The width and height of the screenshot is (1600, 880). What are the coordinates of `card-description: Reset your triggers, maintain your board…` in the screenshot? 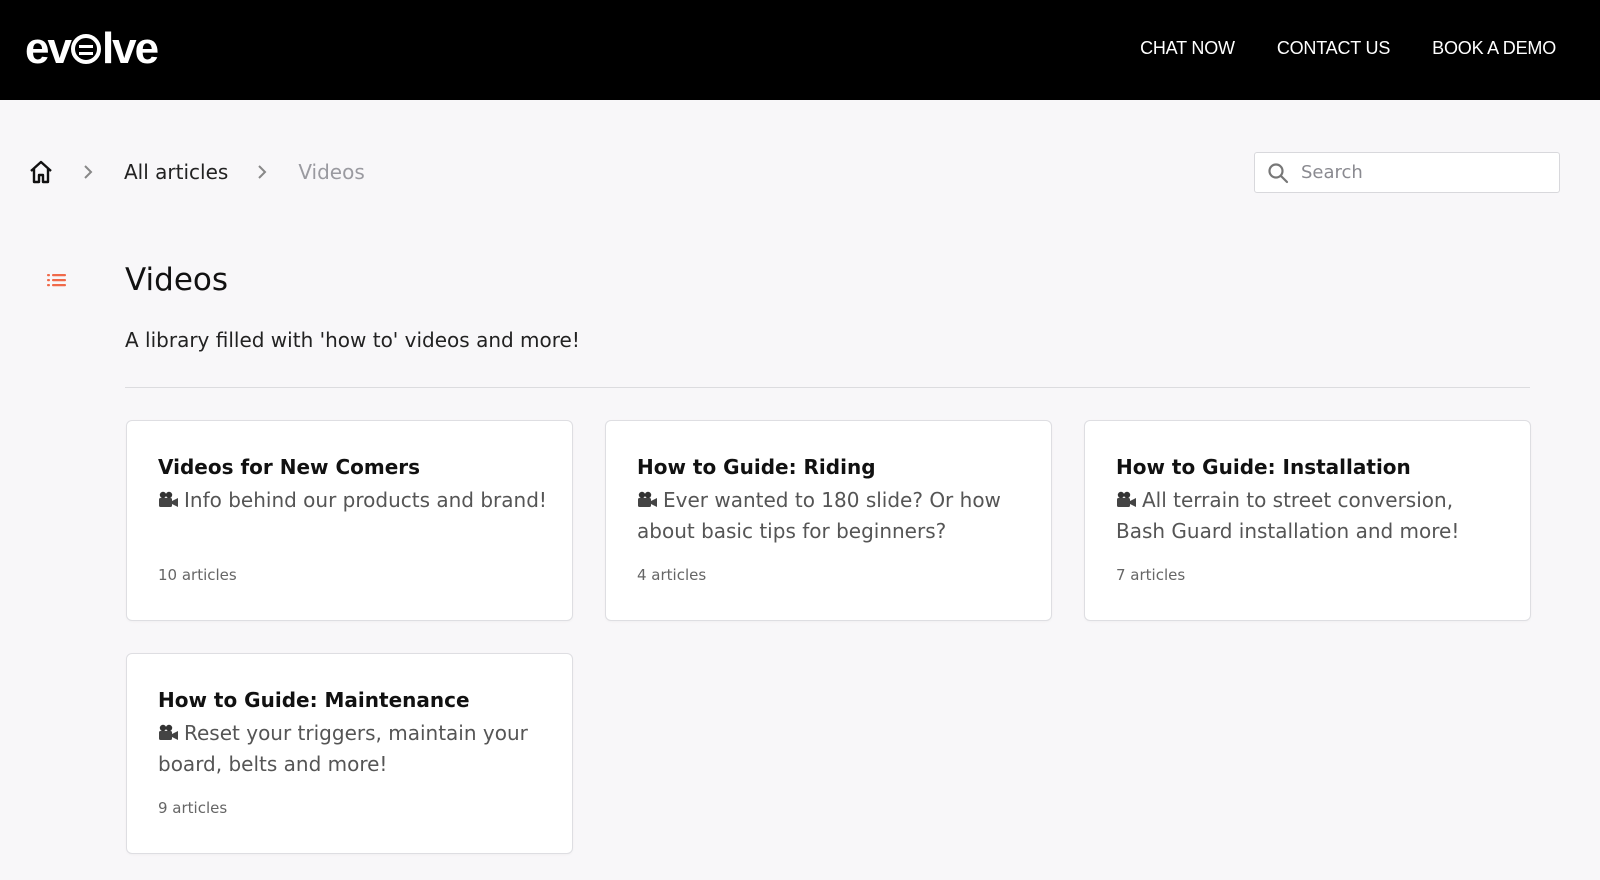 It's located at (343, 748).